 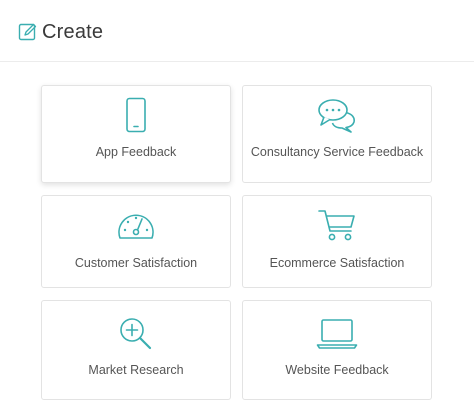 What do you see at coordinates (337, 350) in the screenshot?
I see `card-website-feedback: Website Feedback` at bounding box center [337, 350].